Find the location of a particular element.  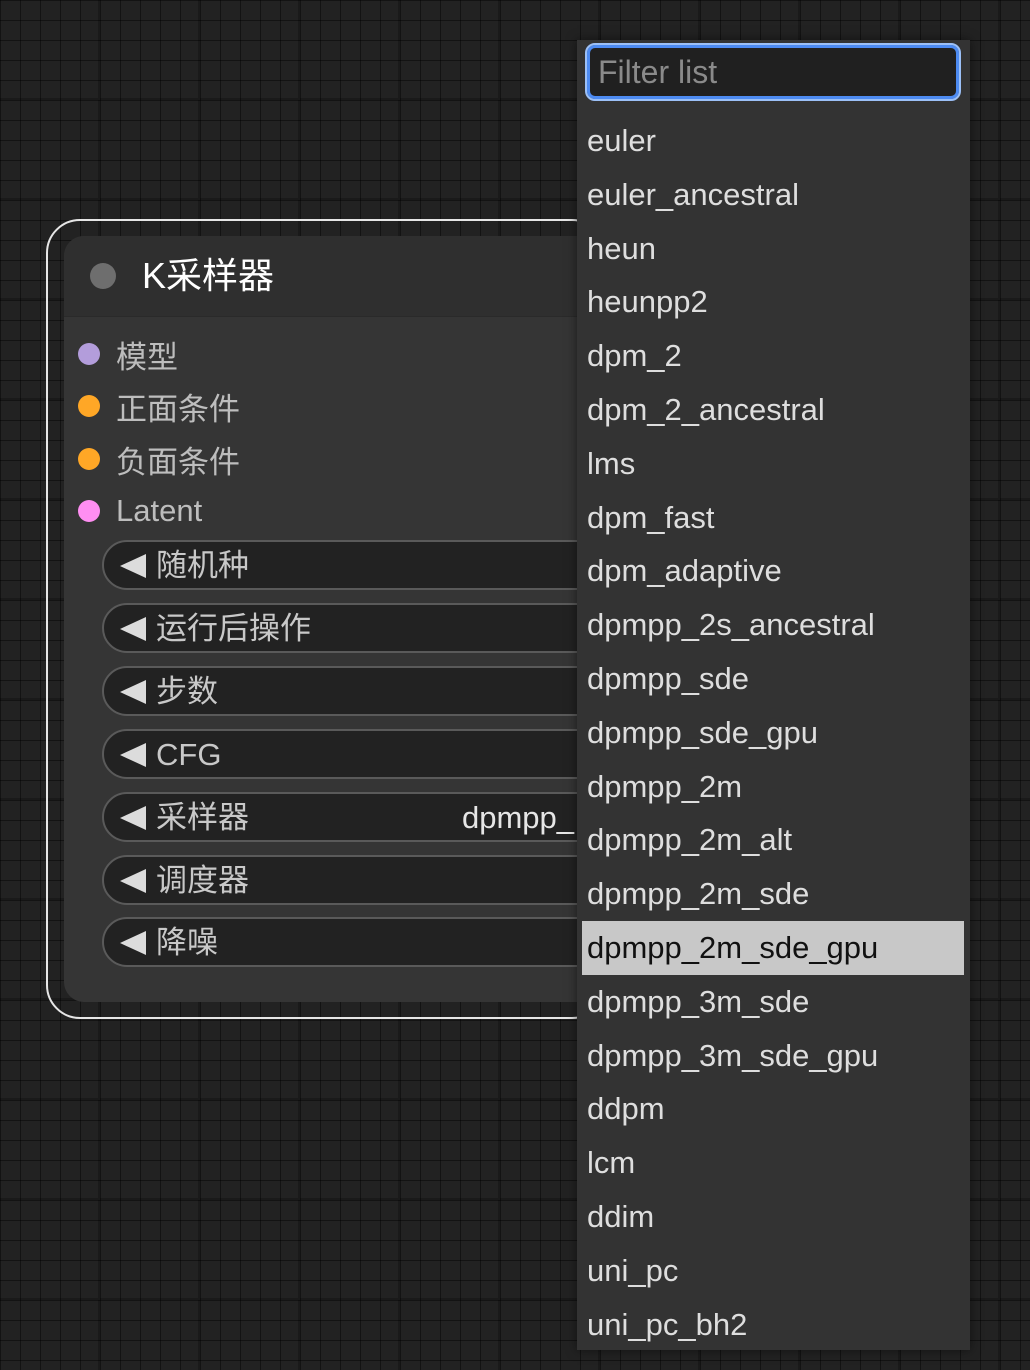

widget-seed: 随机种 is located at coordinates (363, 565).